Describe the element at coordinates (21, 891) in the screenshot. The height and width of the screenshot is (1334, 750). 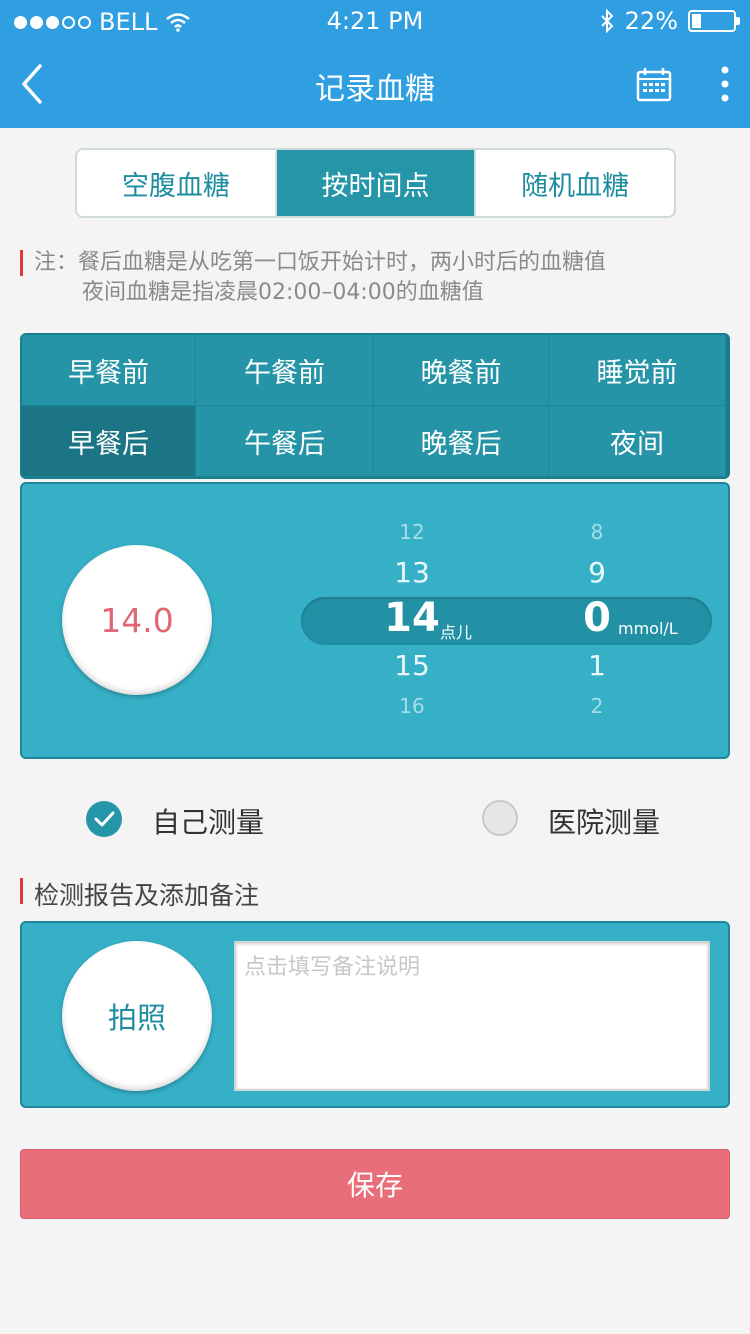
I see `section-accent-bar` at that location.